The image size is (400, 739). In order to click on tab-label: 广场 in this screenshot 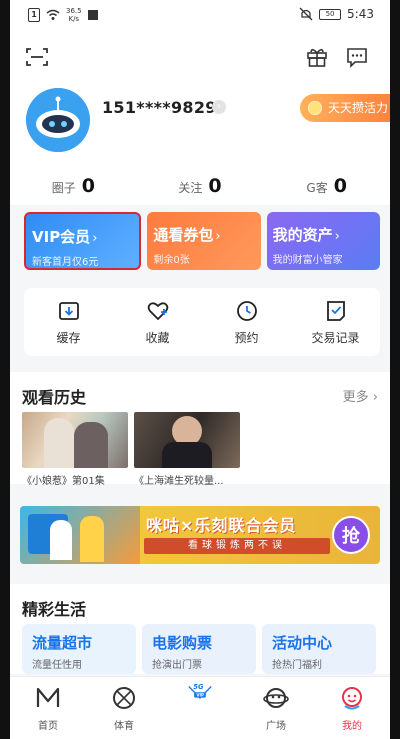, I will do `click(276, 726)`.